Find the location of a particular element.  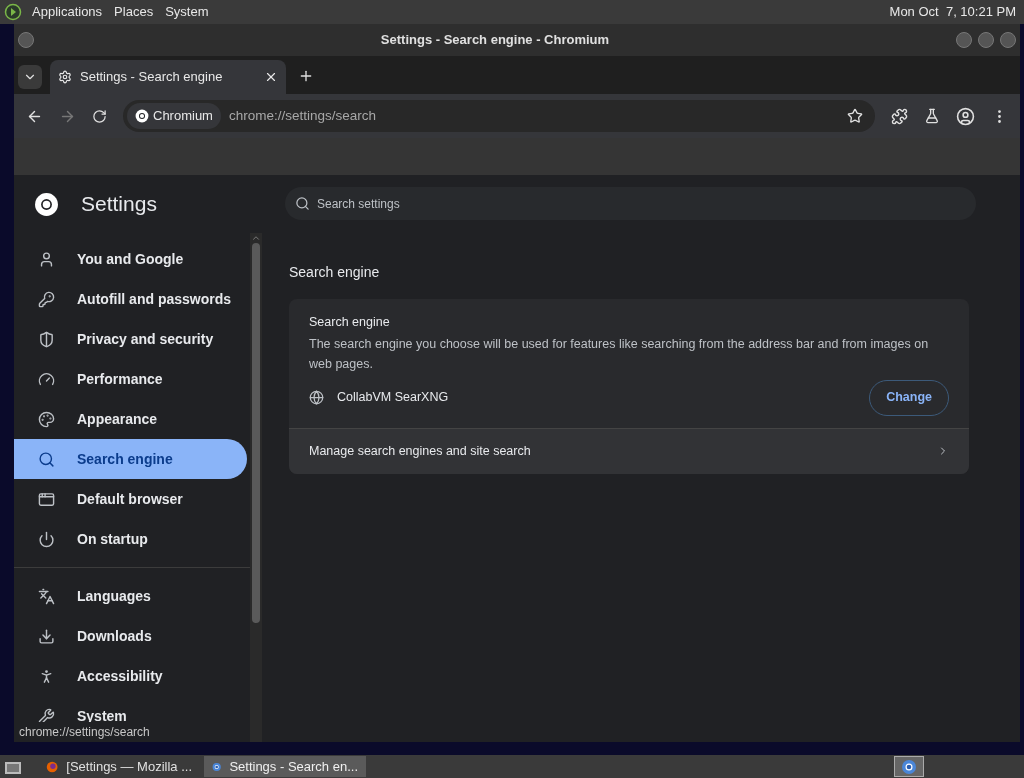

menu-logo-icon is located at coordinates (13, 12).